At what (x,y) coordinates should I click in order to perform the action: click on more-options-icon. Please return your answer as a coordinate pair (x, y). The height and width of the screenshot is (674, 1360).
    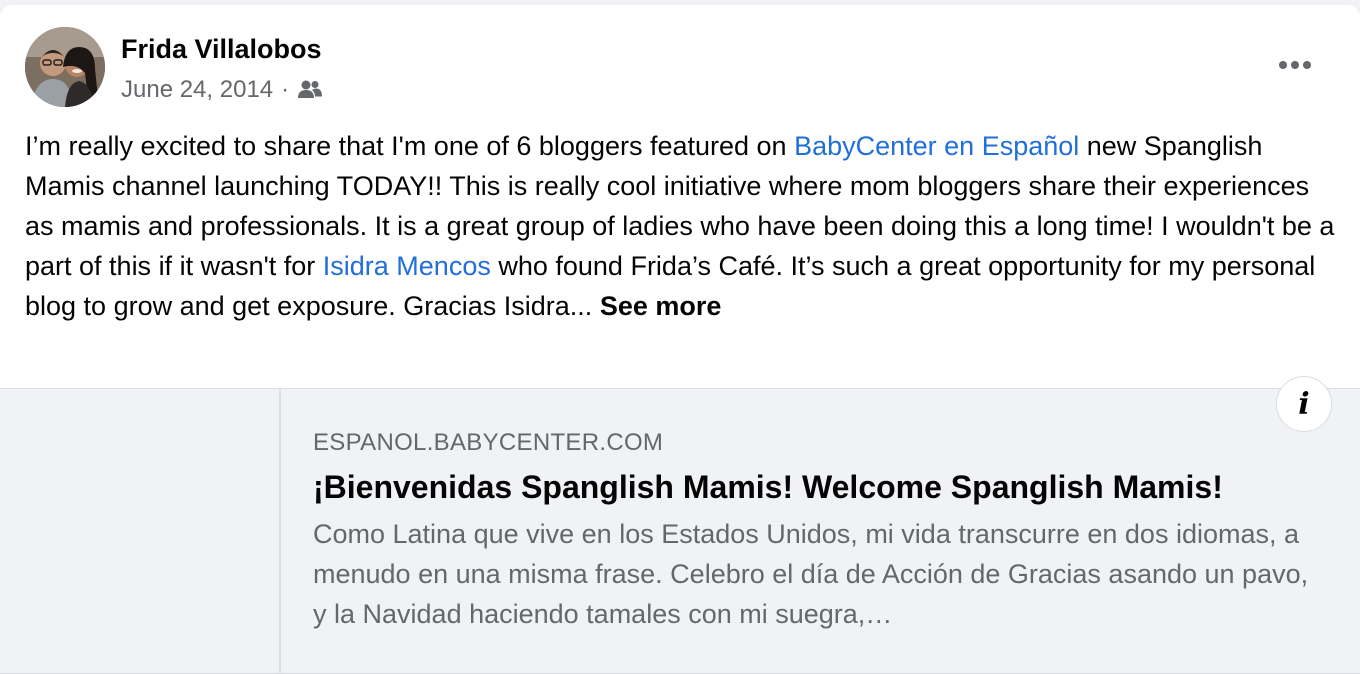
    Looking at the image, I should click on (1295, 65).